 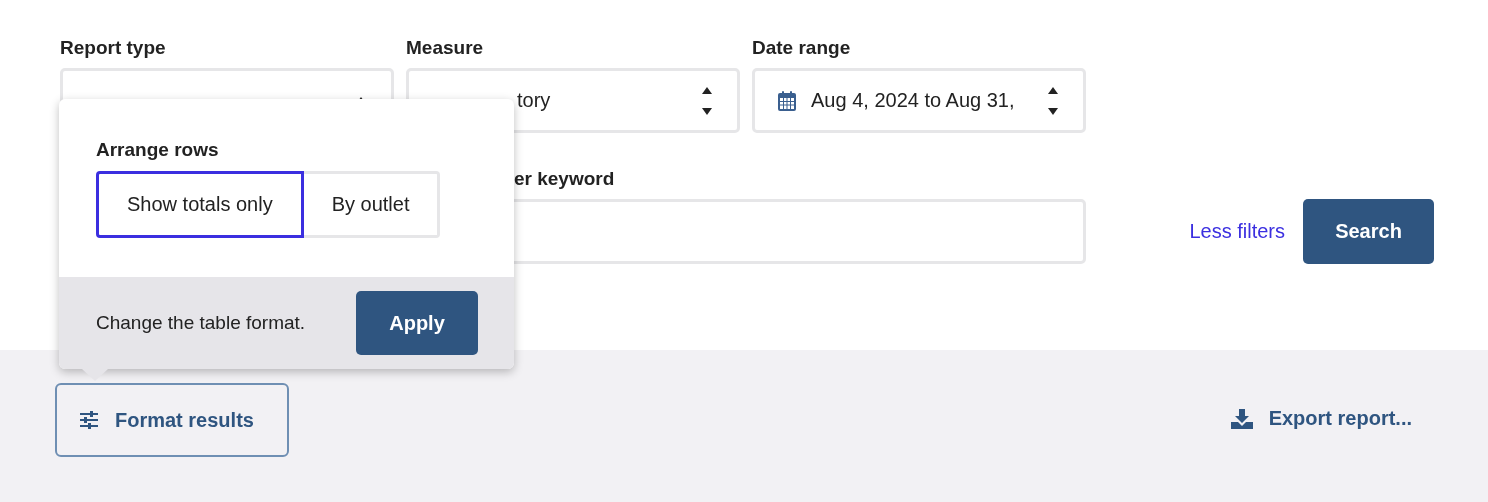 I want to click on search-button: Search, so click(x=1368, y=231).